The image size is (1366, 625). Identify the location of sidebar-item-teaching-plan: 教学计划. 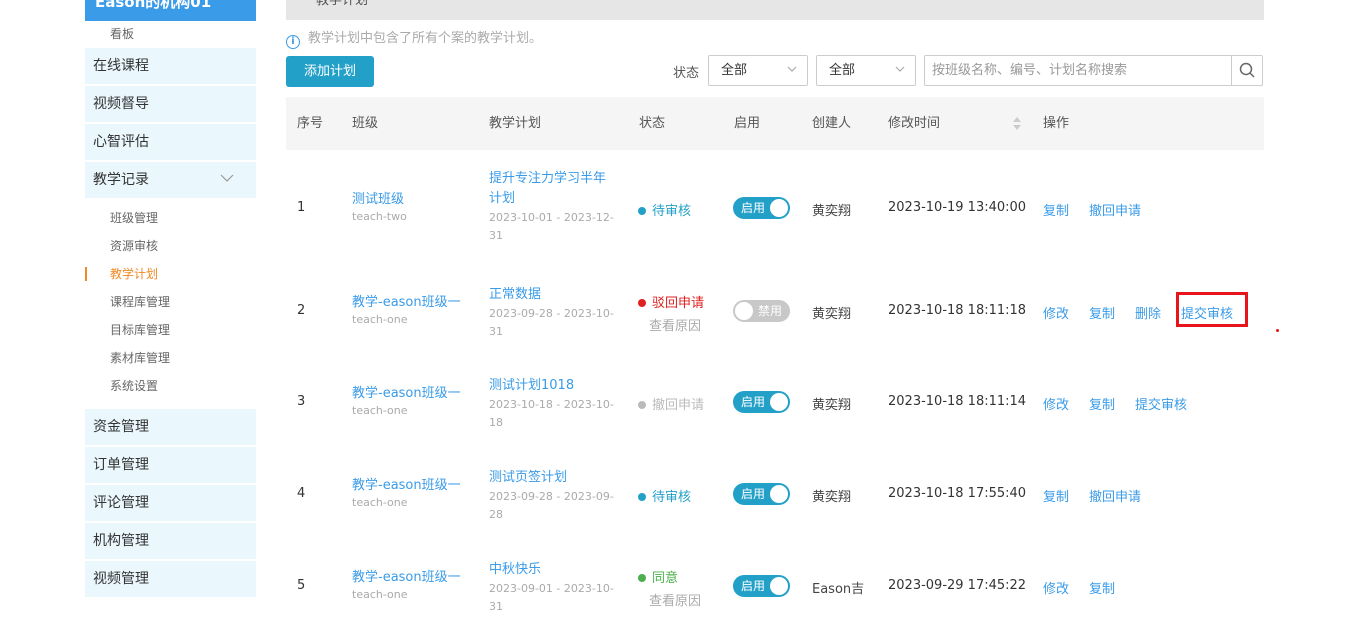
(170, 274).